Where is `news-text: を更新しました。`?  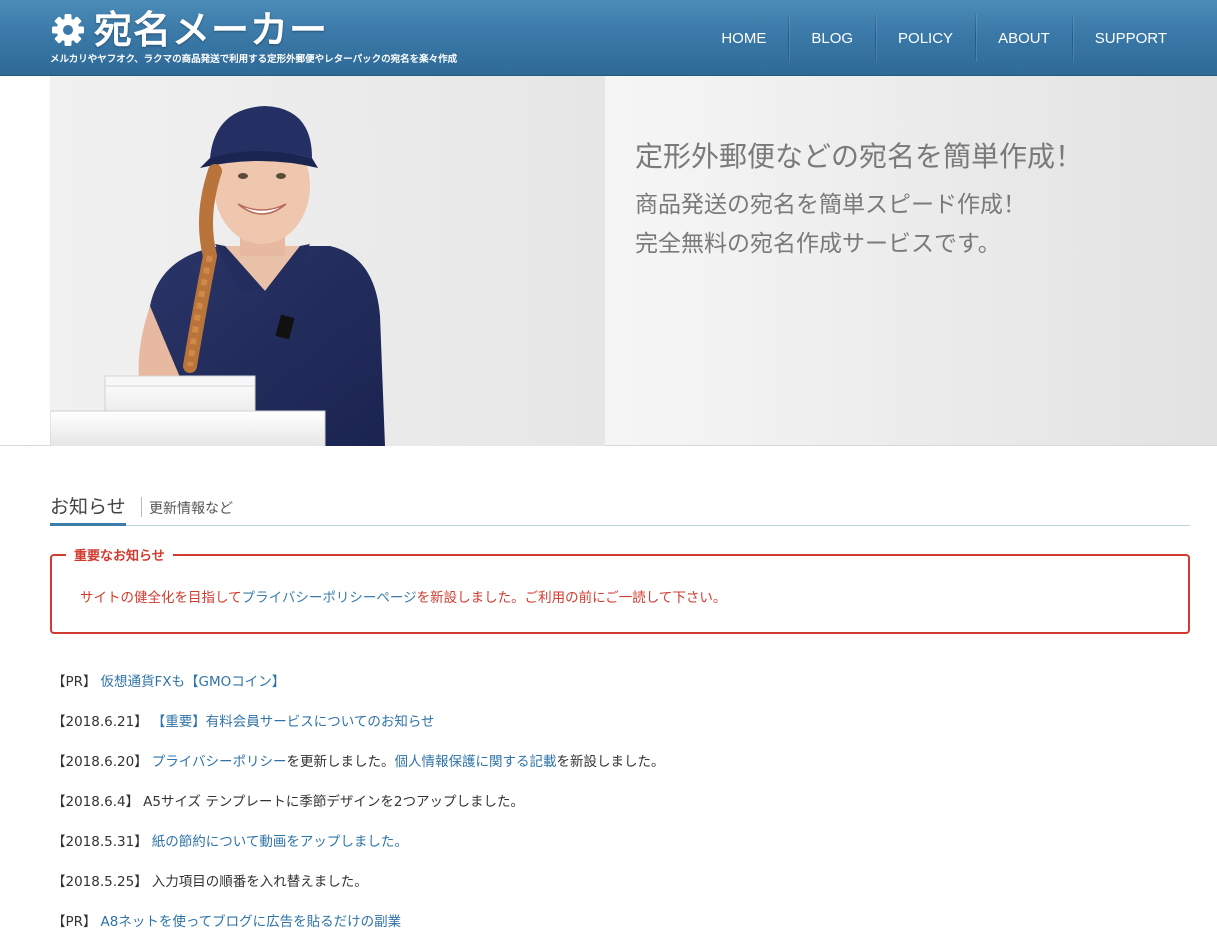
news-text: を更新しました。 is located at coordinates (340, 762).